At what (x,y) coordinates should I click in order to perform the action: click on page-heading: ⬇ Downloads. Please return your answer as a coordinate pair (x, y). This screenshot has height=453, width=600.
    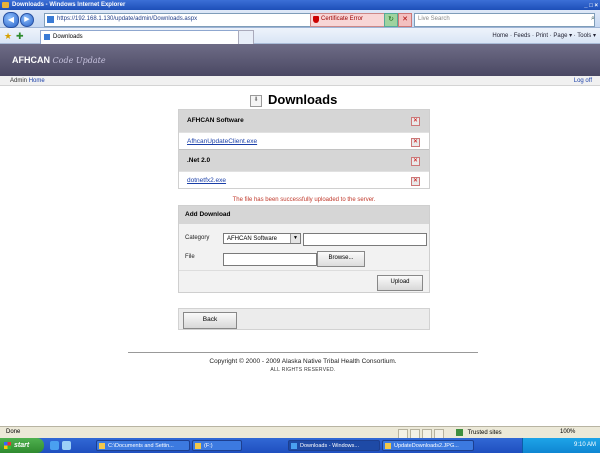
    Looking at the image, I should click on (310, 100).